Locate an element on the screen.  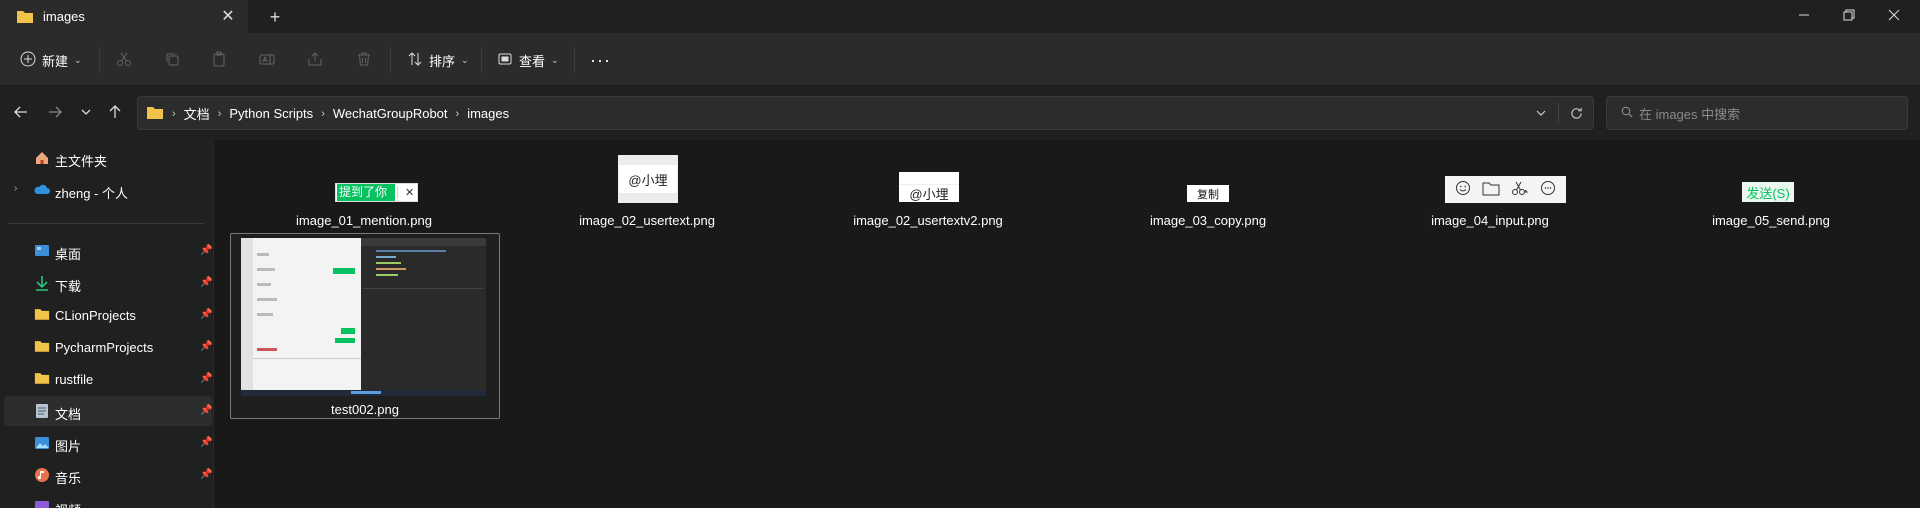
paste-button is located at coordinates (219, 60).